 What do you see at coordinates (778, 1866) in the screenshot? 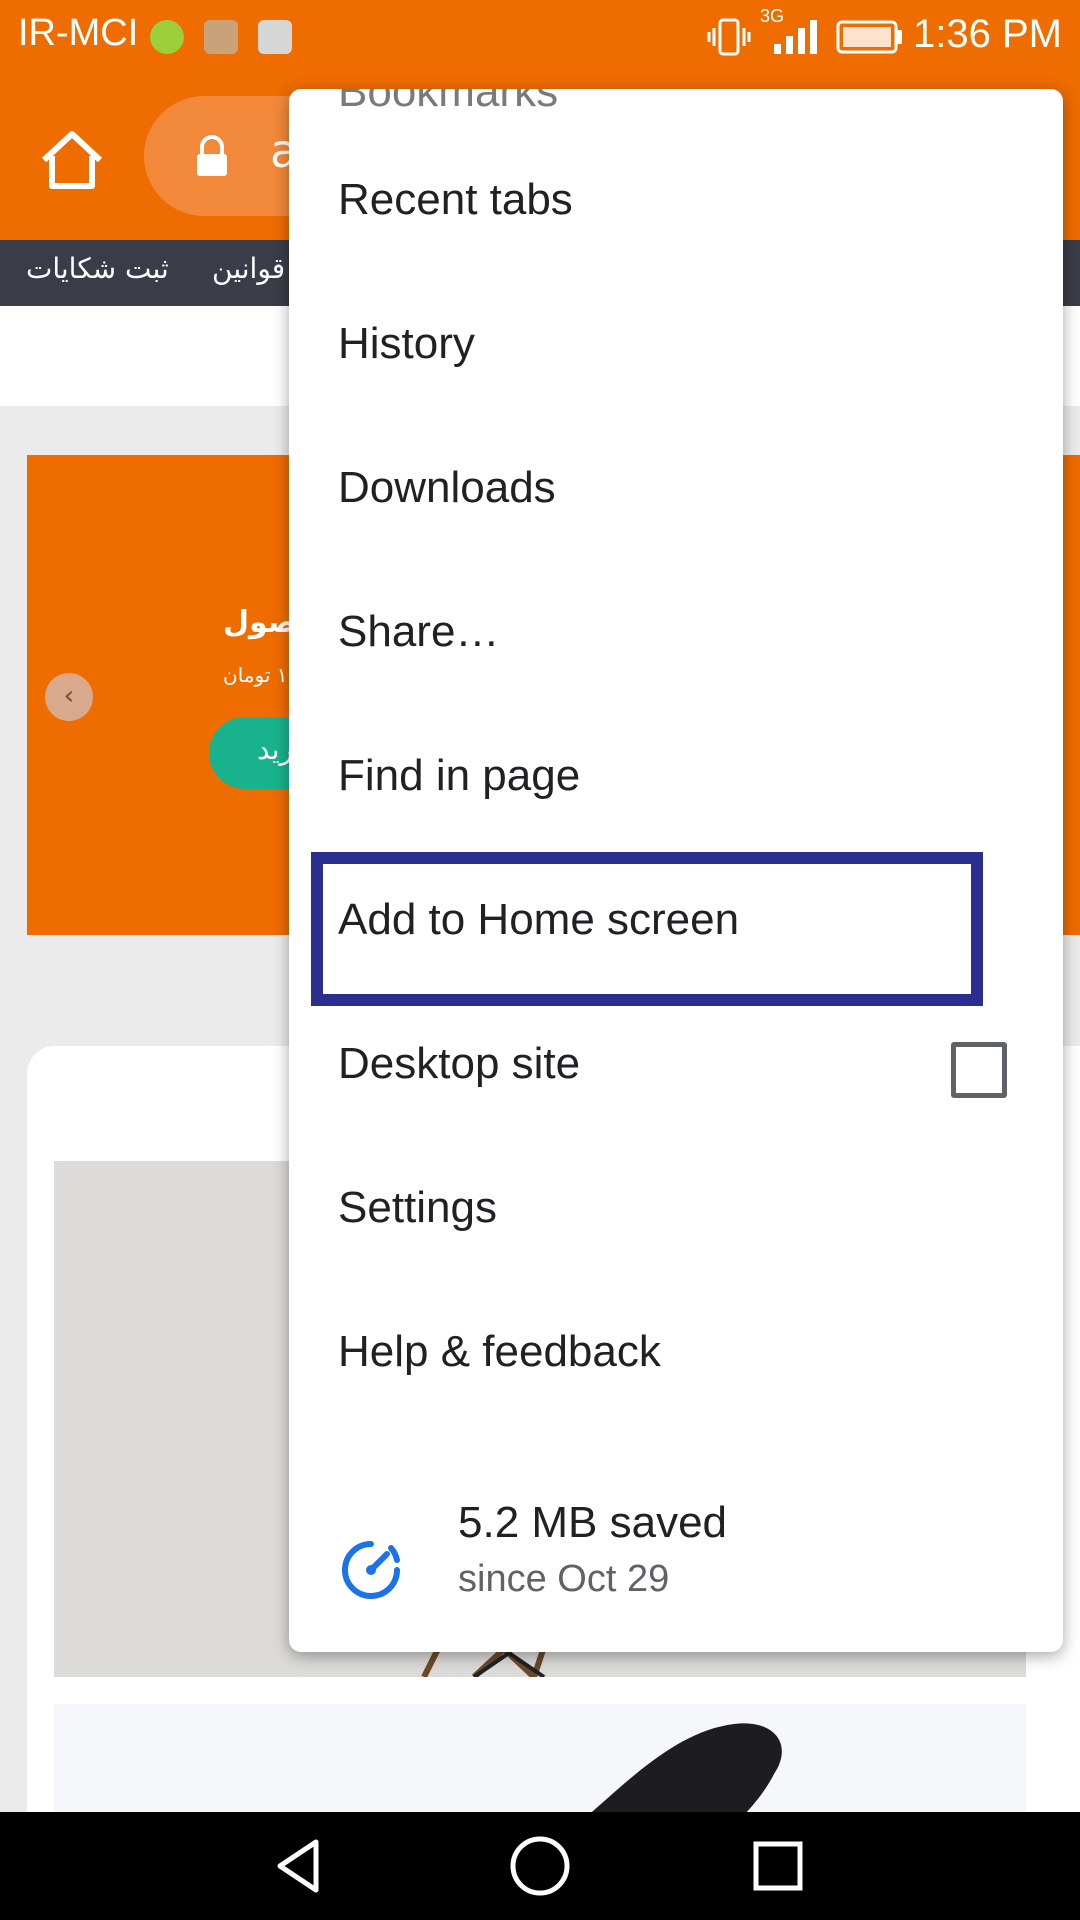
I see `recents-icon` at bounding box center [778, 1866].